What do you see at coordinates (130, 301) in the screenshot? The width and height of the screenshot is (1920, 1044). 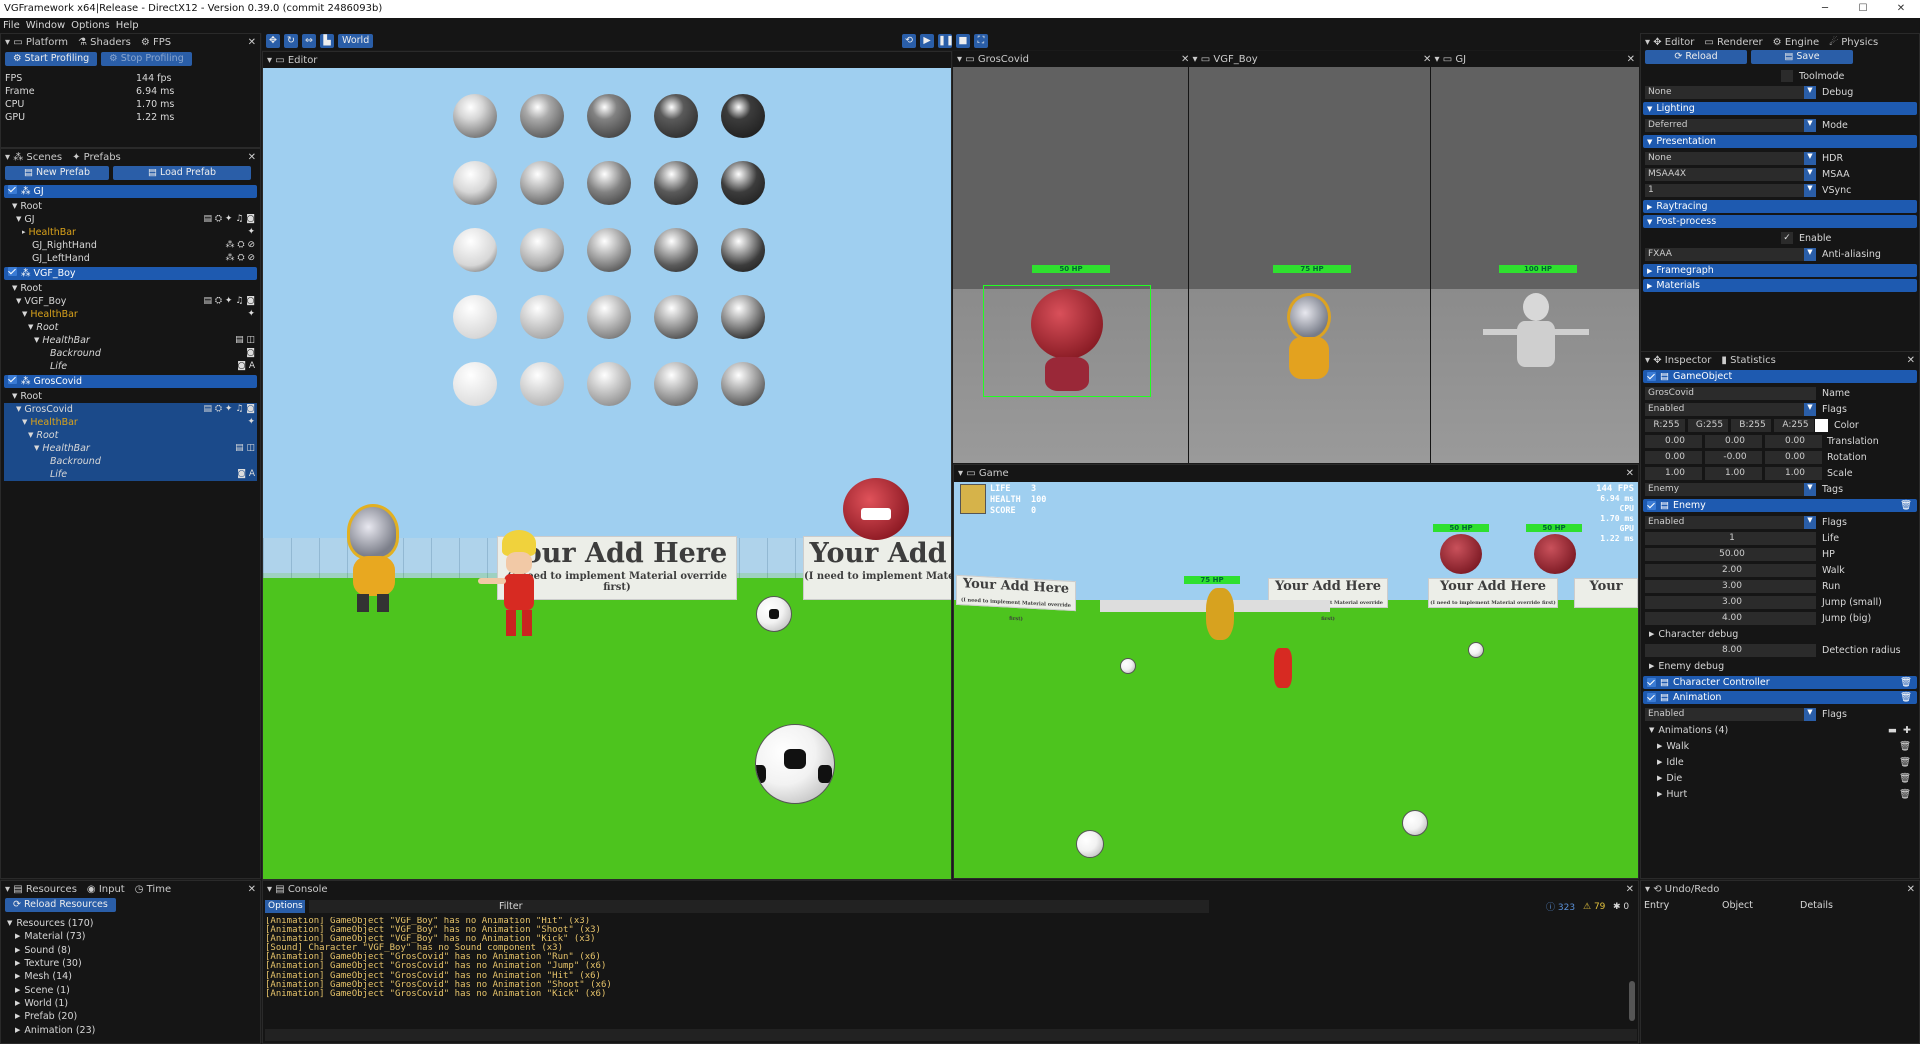 I see `tree-node: ▼ VGF_Boy ▤ ⛭ ✦ ♫ ◙` at bounding box center [130, 301].